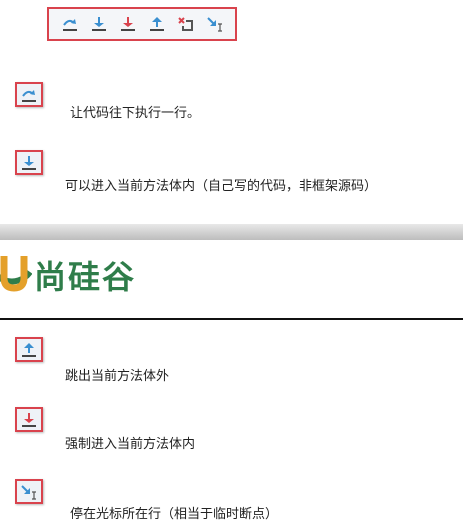  Describe the element at coordinates (29, 162) in the screenshot. I see `step-into-icon-box` at that location.